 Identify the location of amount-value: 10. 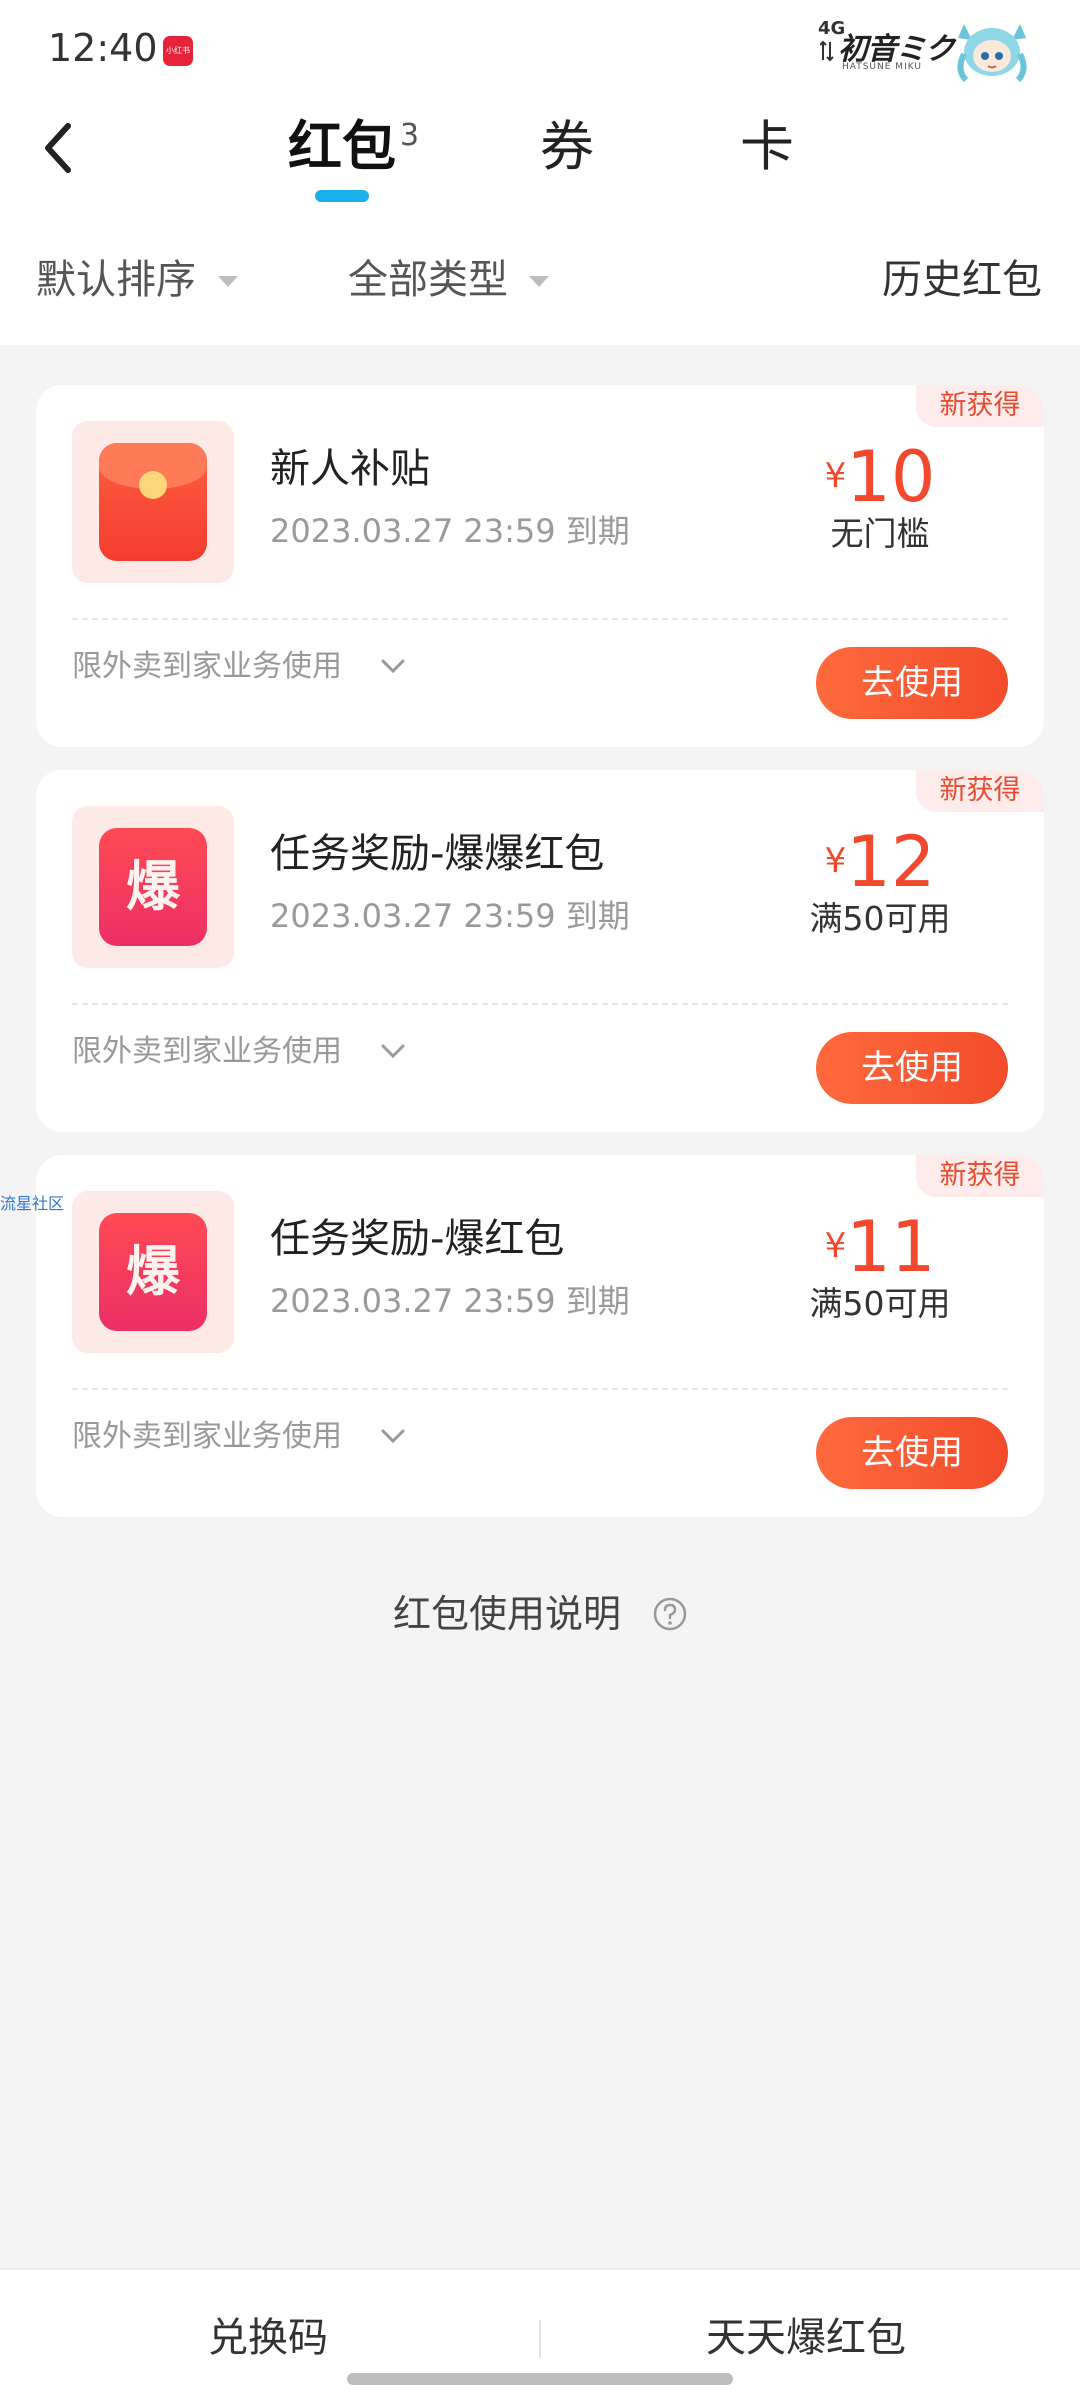
(891, 477).